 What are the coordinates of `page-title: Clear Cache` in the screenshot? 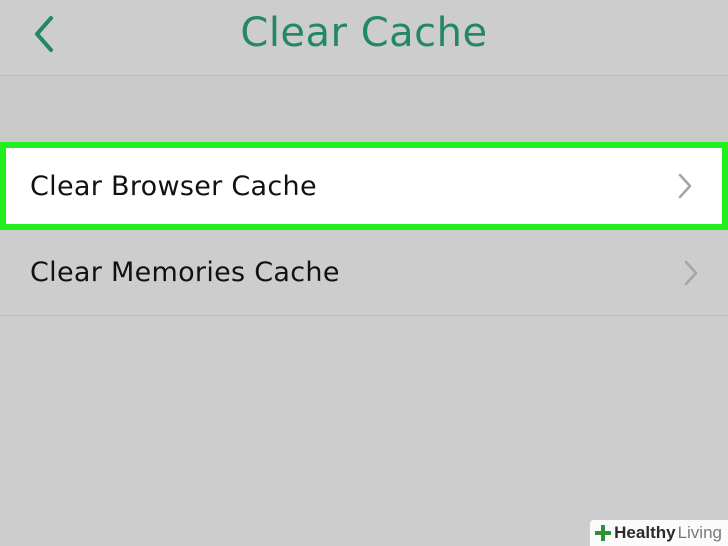 It's located at (364, 33).